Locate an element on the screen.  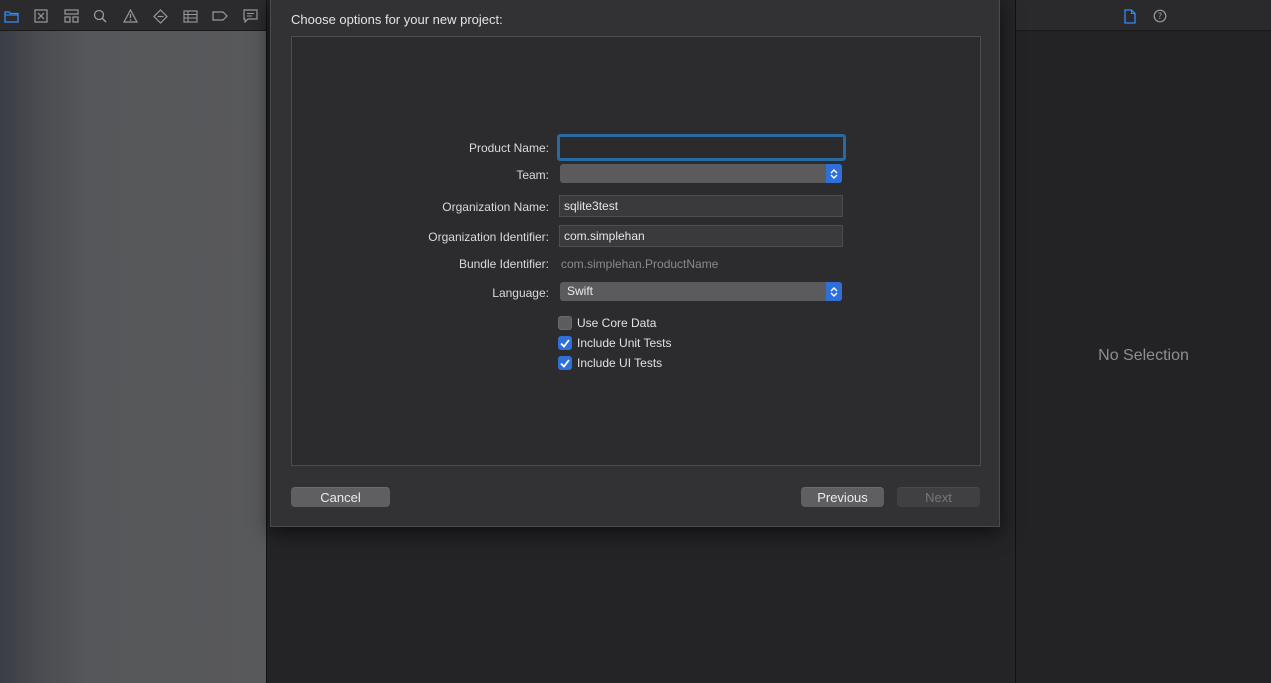
search-icon is located at coordinates (100, 16).